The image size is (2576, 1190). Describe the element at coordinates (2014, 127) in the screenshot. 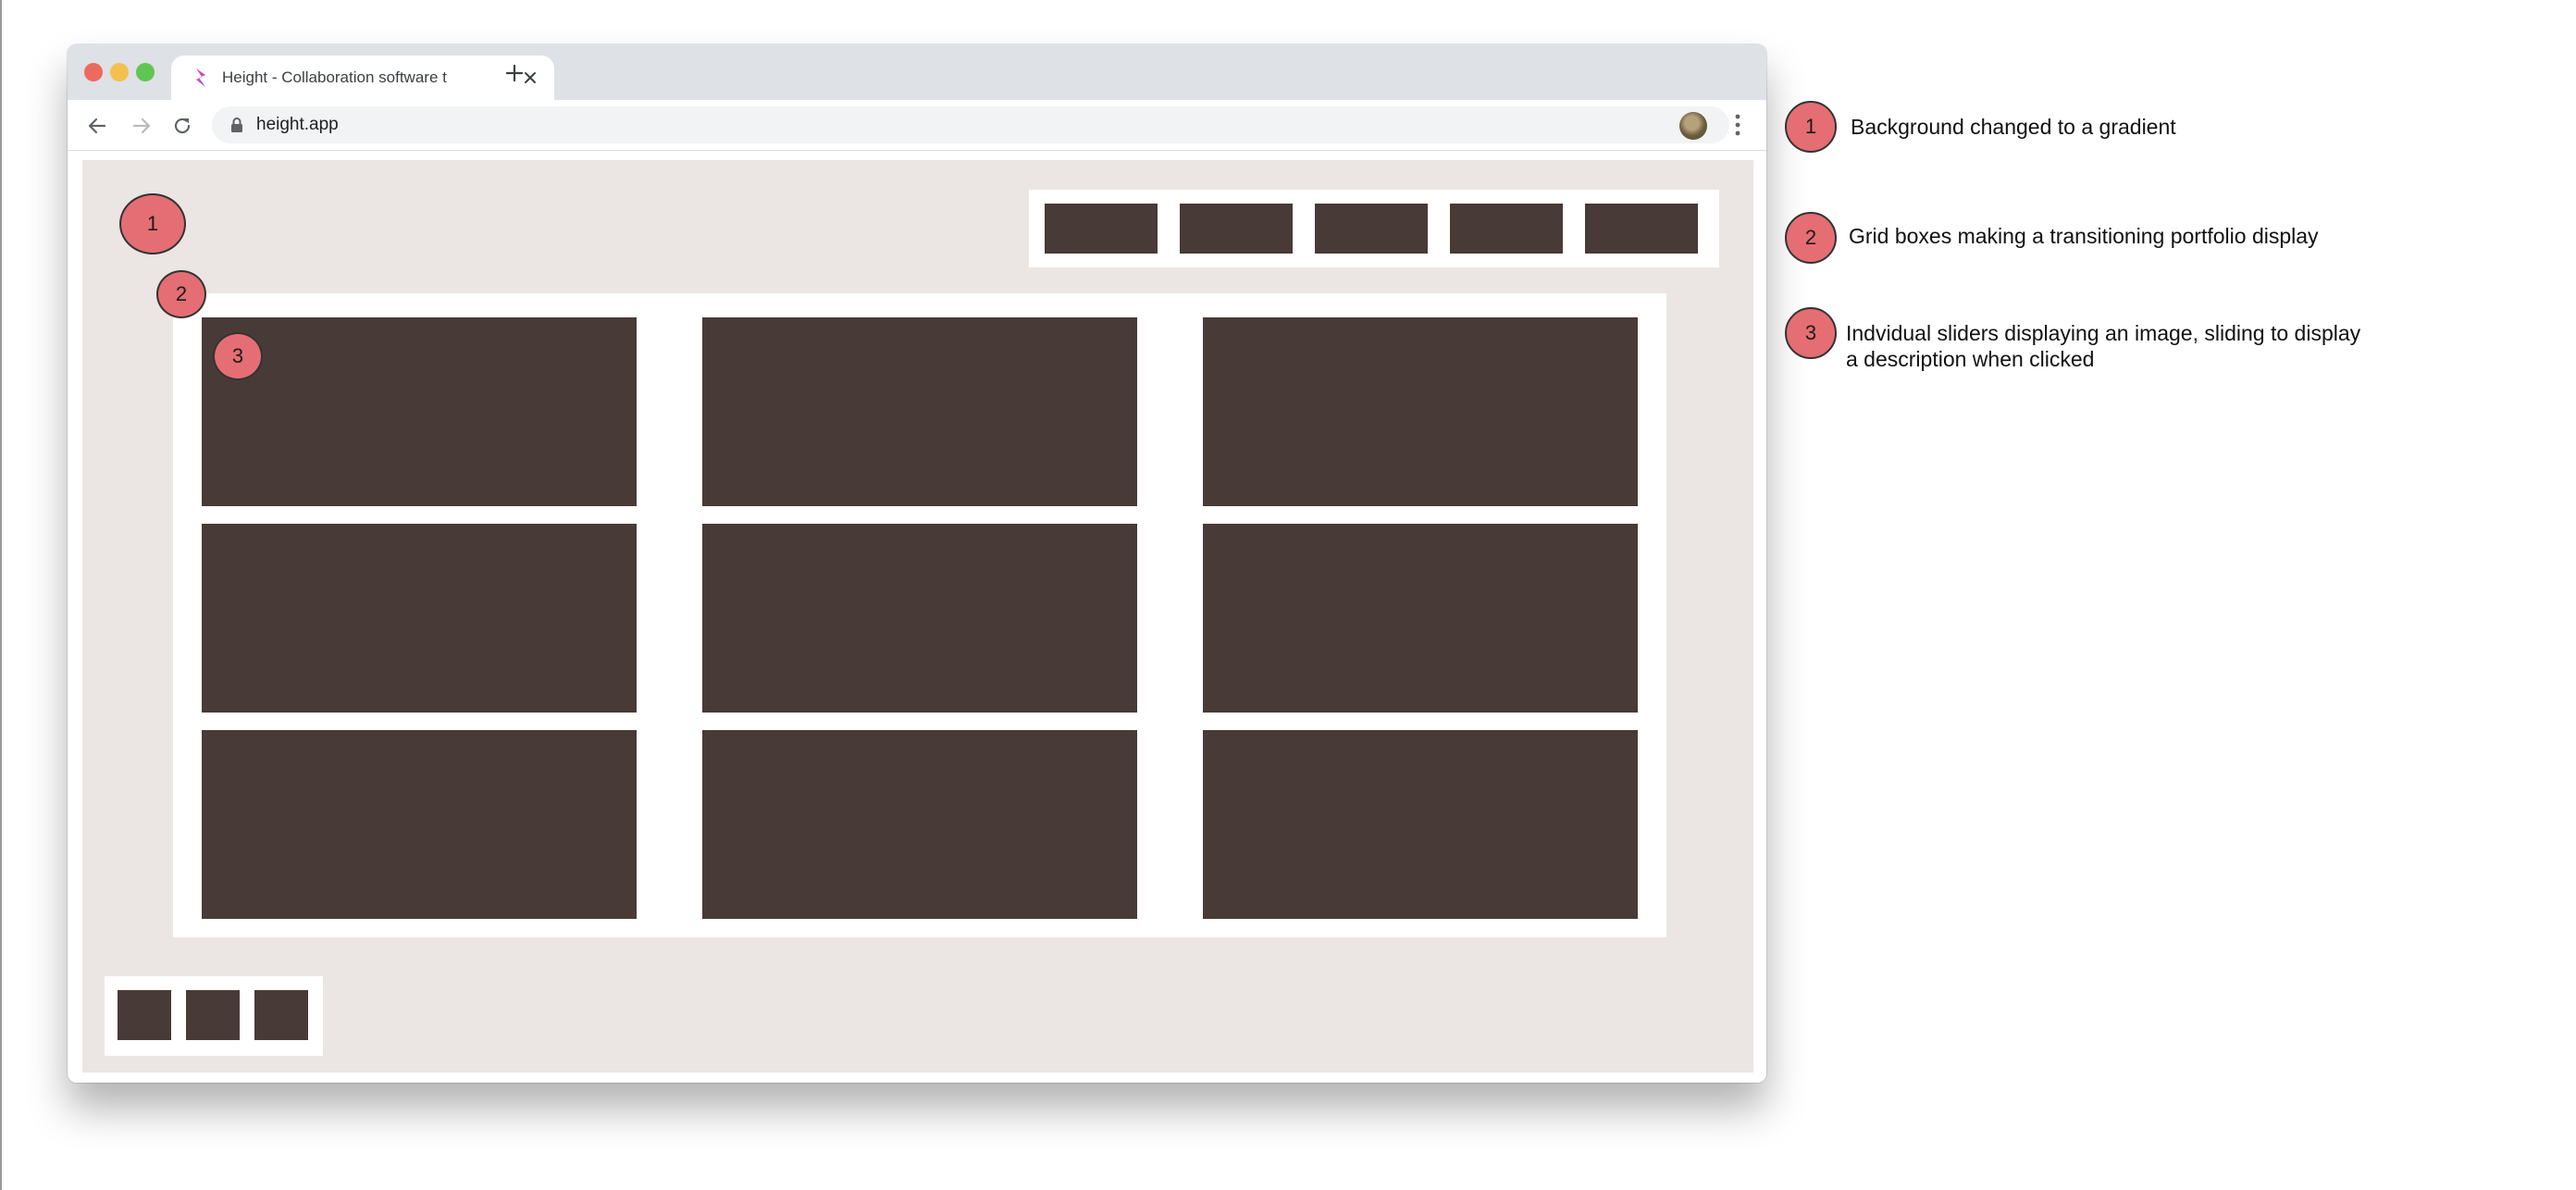

I see `legend-text-1: Background changed to a gradient` at that location.